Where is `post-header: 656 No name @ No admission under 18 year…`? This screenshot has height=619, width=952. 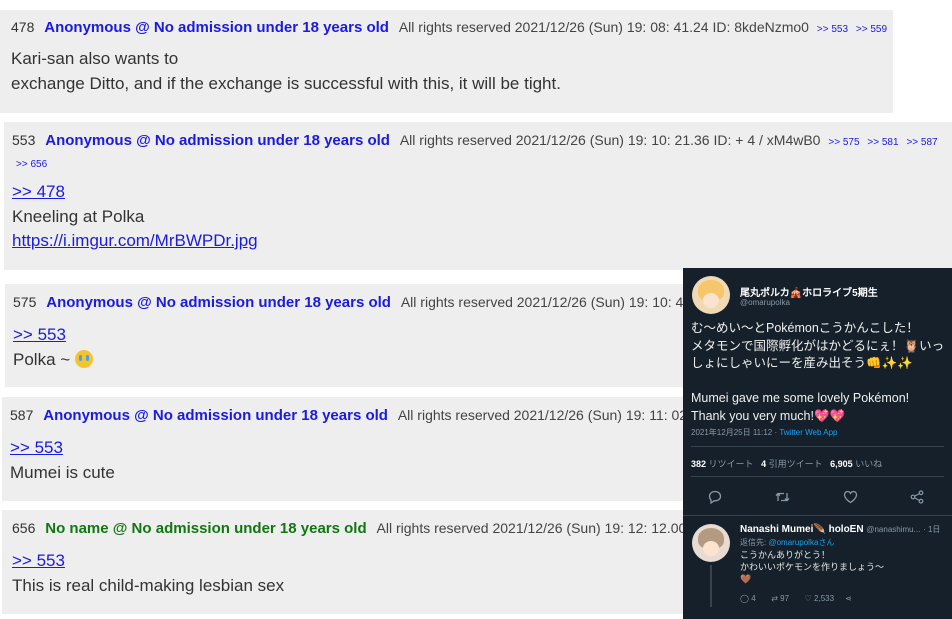 post-header: 656 No name @ No admission under 18 year… is located at coordinates (349, 528).